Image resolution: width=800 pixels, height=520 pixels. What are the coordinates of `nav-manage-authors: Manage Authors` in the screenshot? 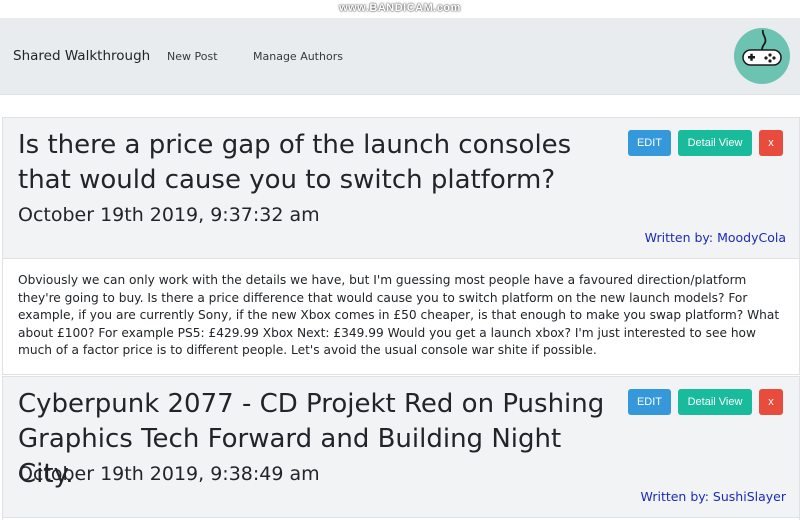 It's located at (298, 56).